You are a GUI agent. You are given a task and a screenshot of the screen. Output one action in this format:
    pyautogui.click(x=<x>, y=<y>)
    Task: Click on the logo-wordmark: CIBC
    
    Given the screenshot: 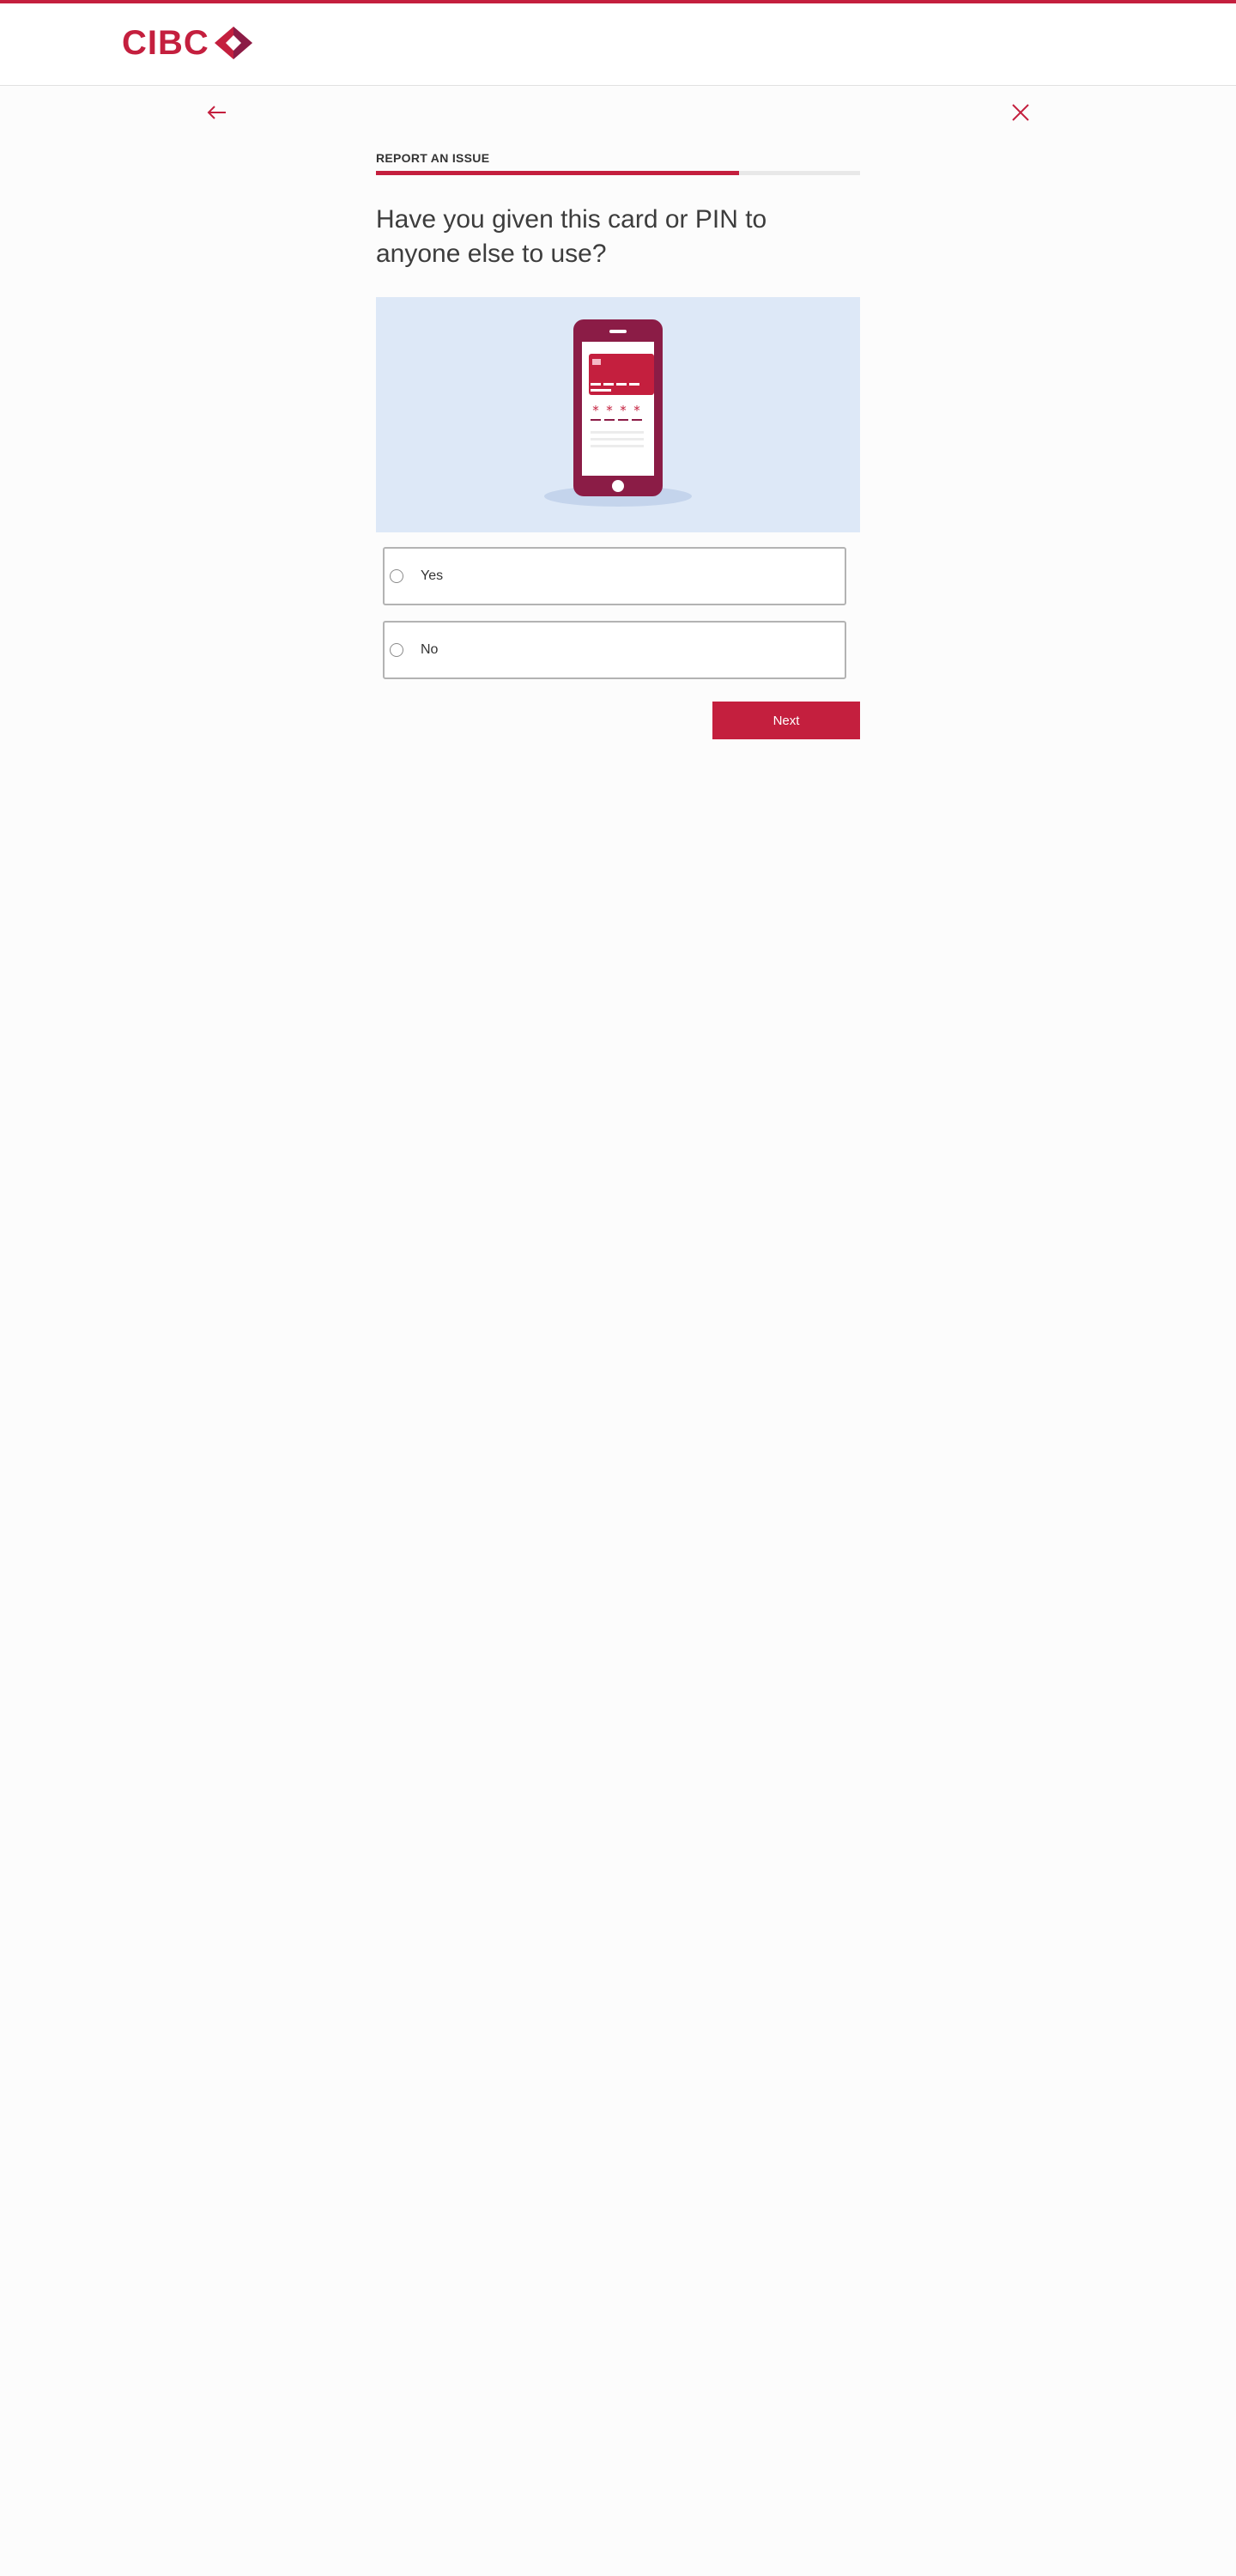 What is the action you would take?
    pyautogui.click(x=165, y=43)
    